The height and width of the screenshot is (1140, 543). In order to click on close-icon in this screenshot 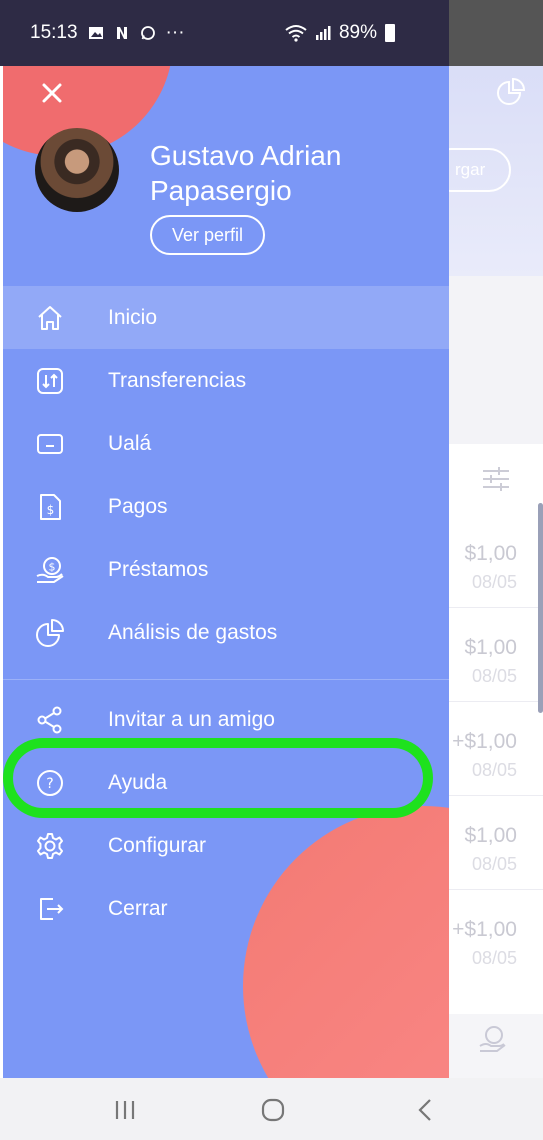, I will do `click(52, 93)`.